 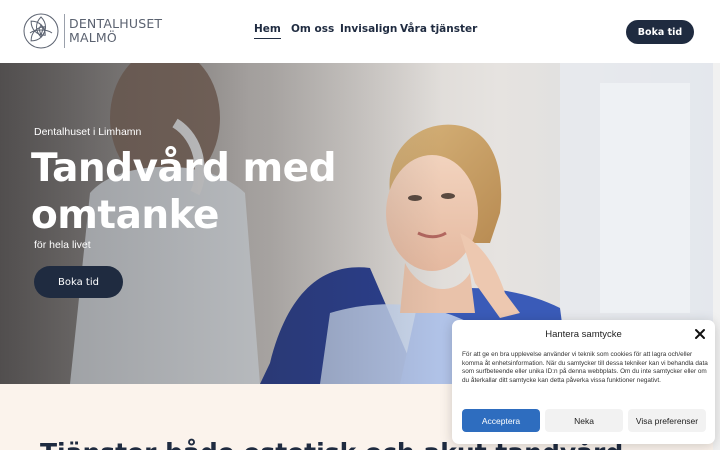 I want to click on close-icon, so click(x=700, y=334).